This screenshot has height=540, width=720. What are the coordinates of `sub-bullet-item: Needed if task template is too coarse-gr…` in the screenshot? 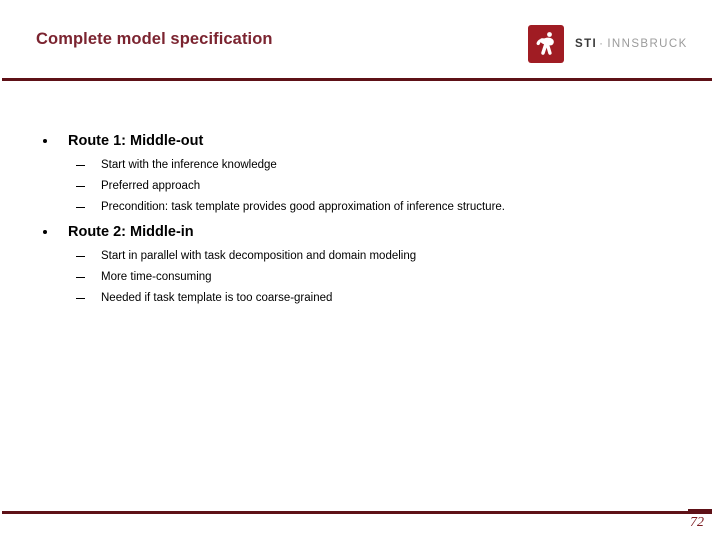 It's located at (360, 298).